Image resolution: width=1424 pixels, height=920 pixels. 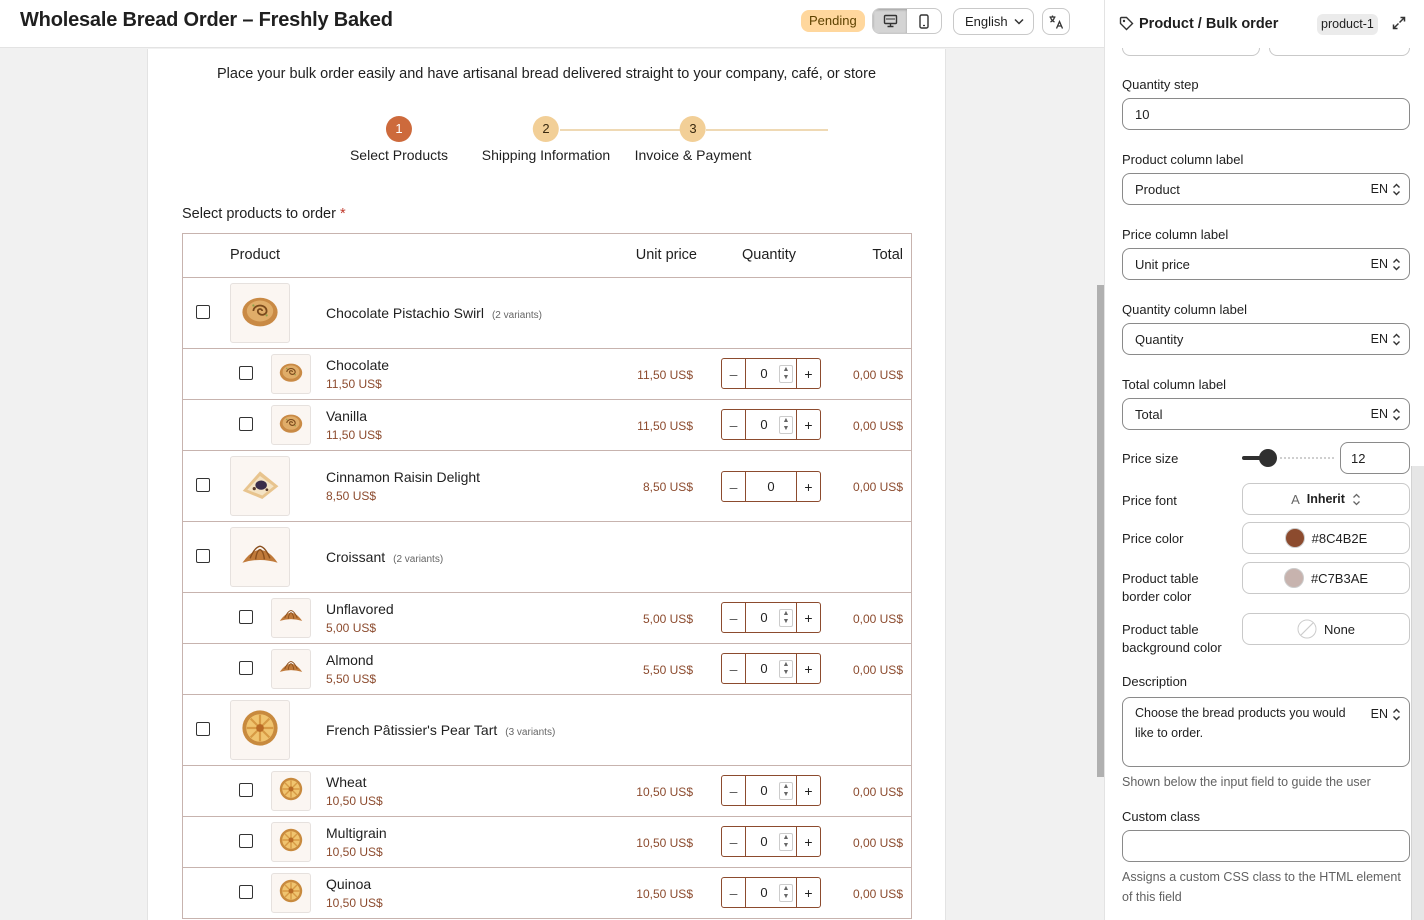 I want to click on table-row: Vanilla 11,50 US$ 11,50 US$ –0 ▲ ▼ +0,00 US$, so click(x=547, y=425).